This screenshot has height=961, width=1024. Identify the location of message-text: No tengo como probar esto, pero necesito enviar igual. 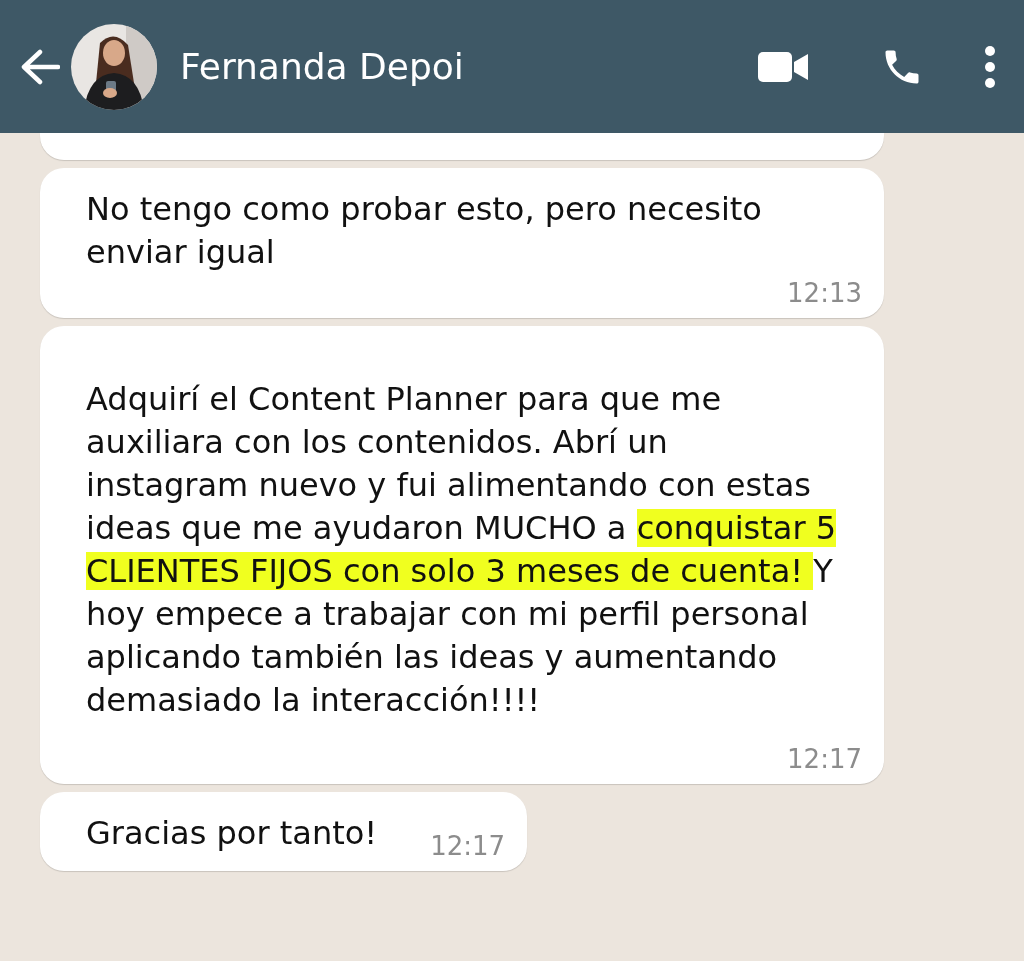
(424, 231).